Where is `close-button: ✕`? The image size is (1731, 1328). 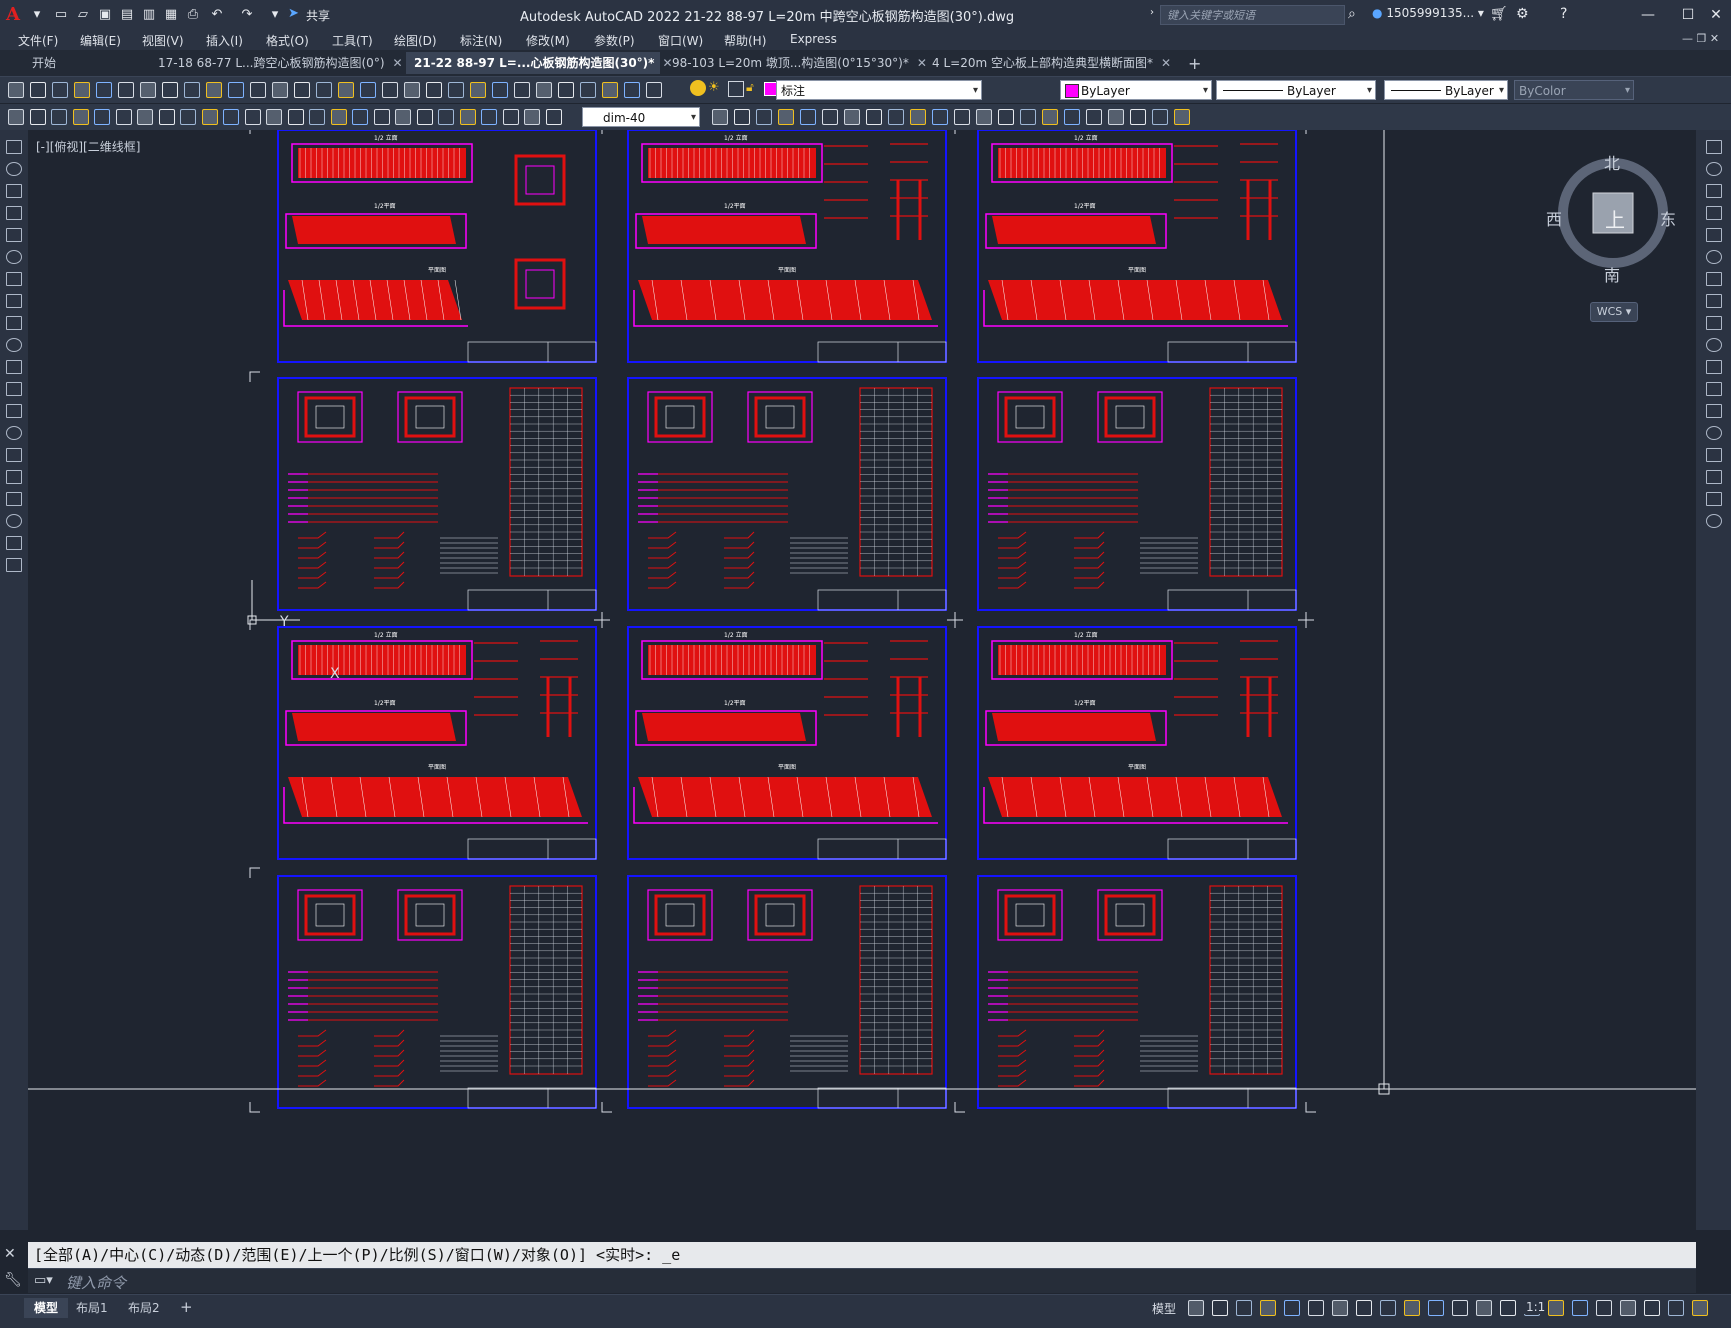 close-button: ✕ is located at coordinates (1716, 15).